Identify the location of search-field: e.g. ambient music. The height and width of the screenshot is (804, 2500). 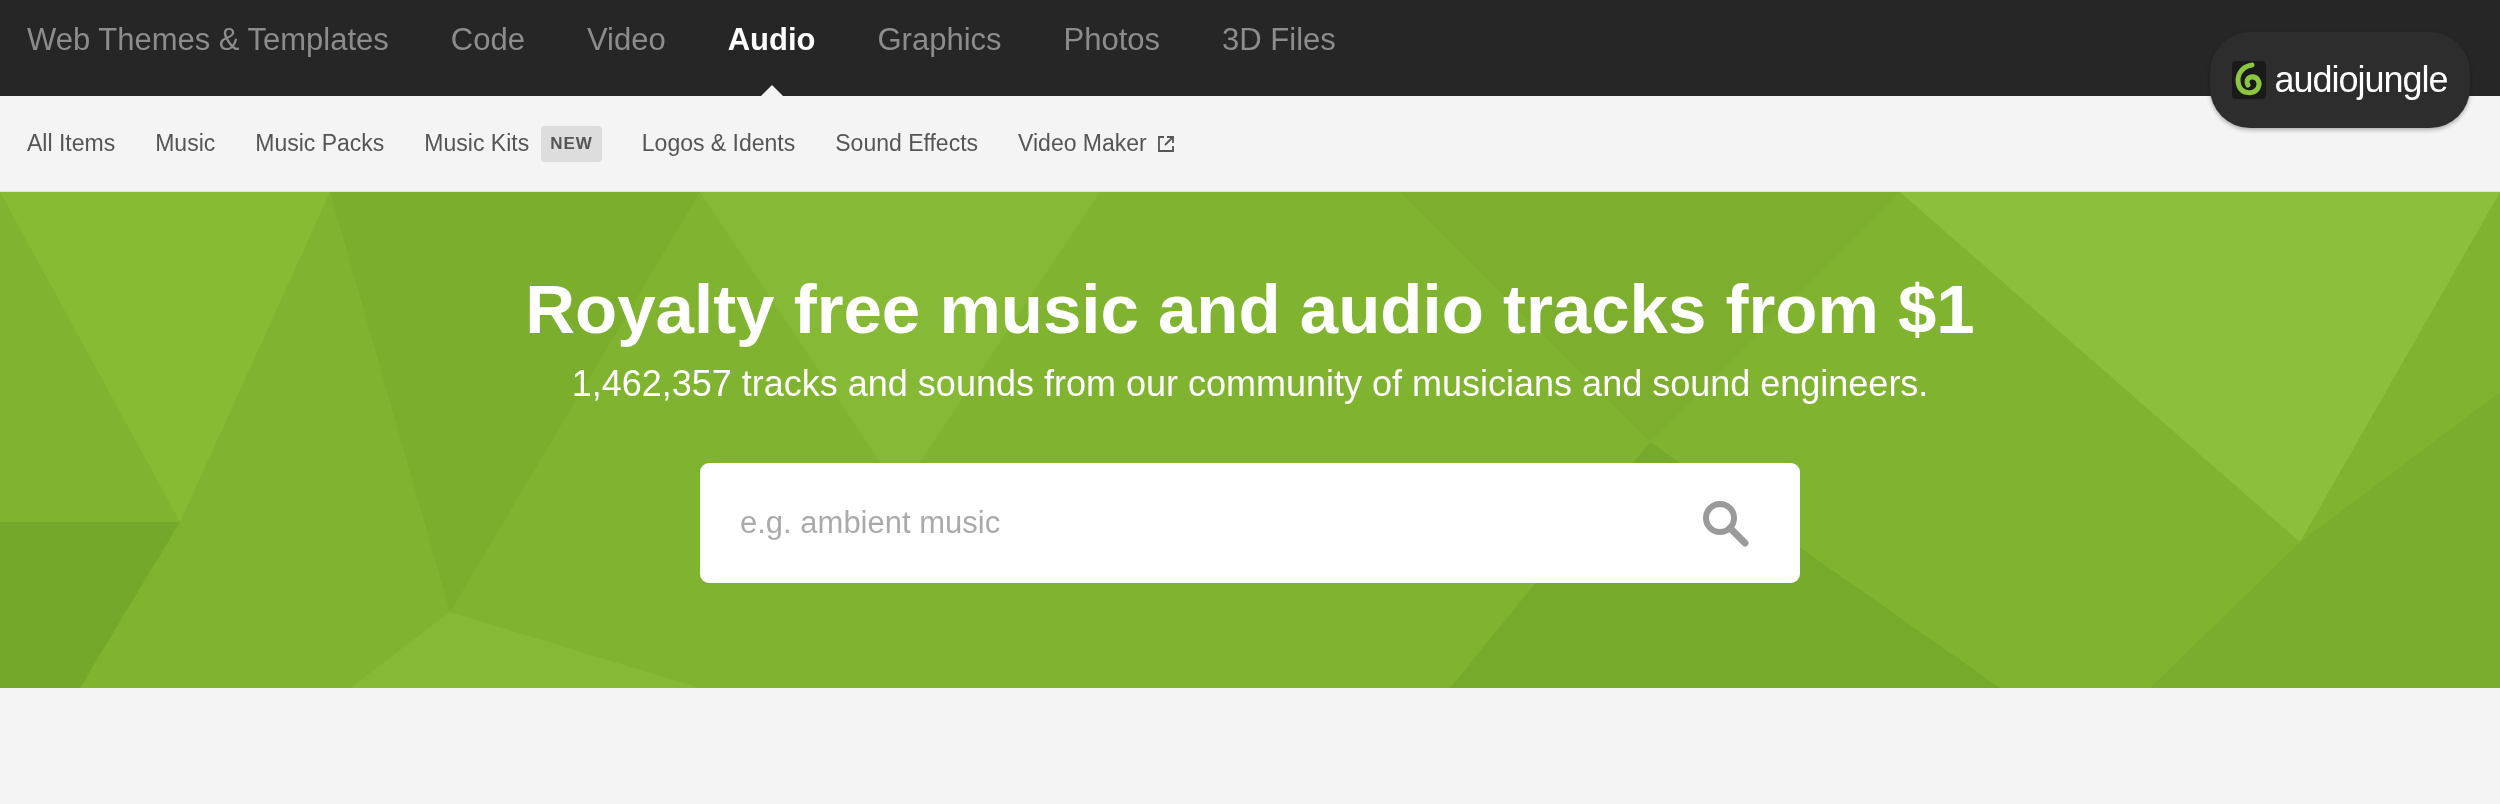
(1250, 523).